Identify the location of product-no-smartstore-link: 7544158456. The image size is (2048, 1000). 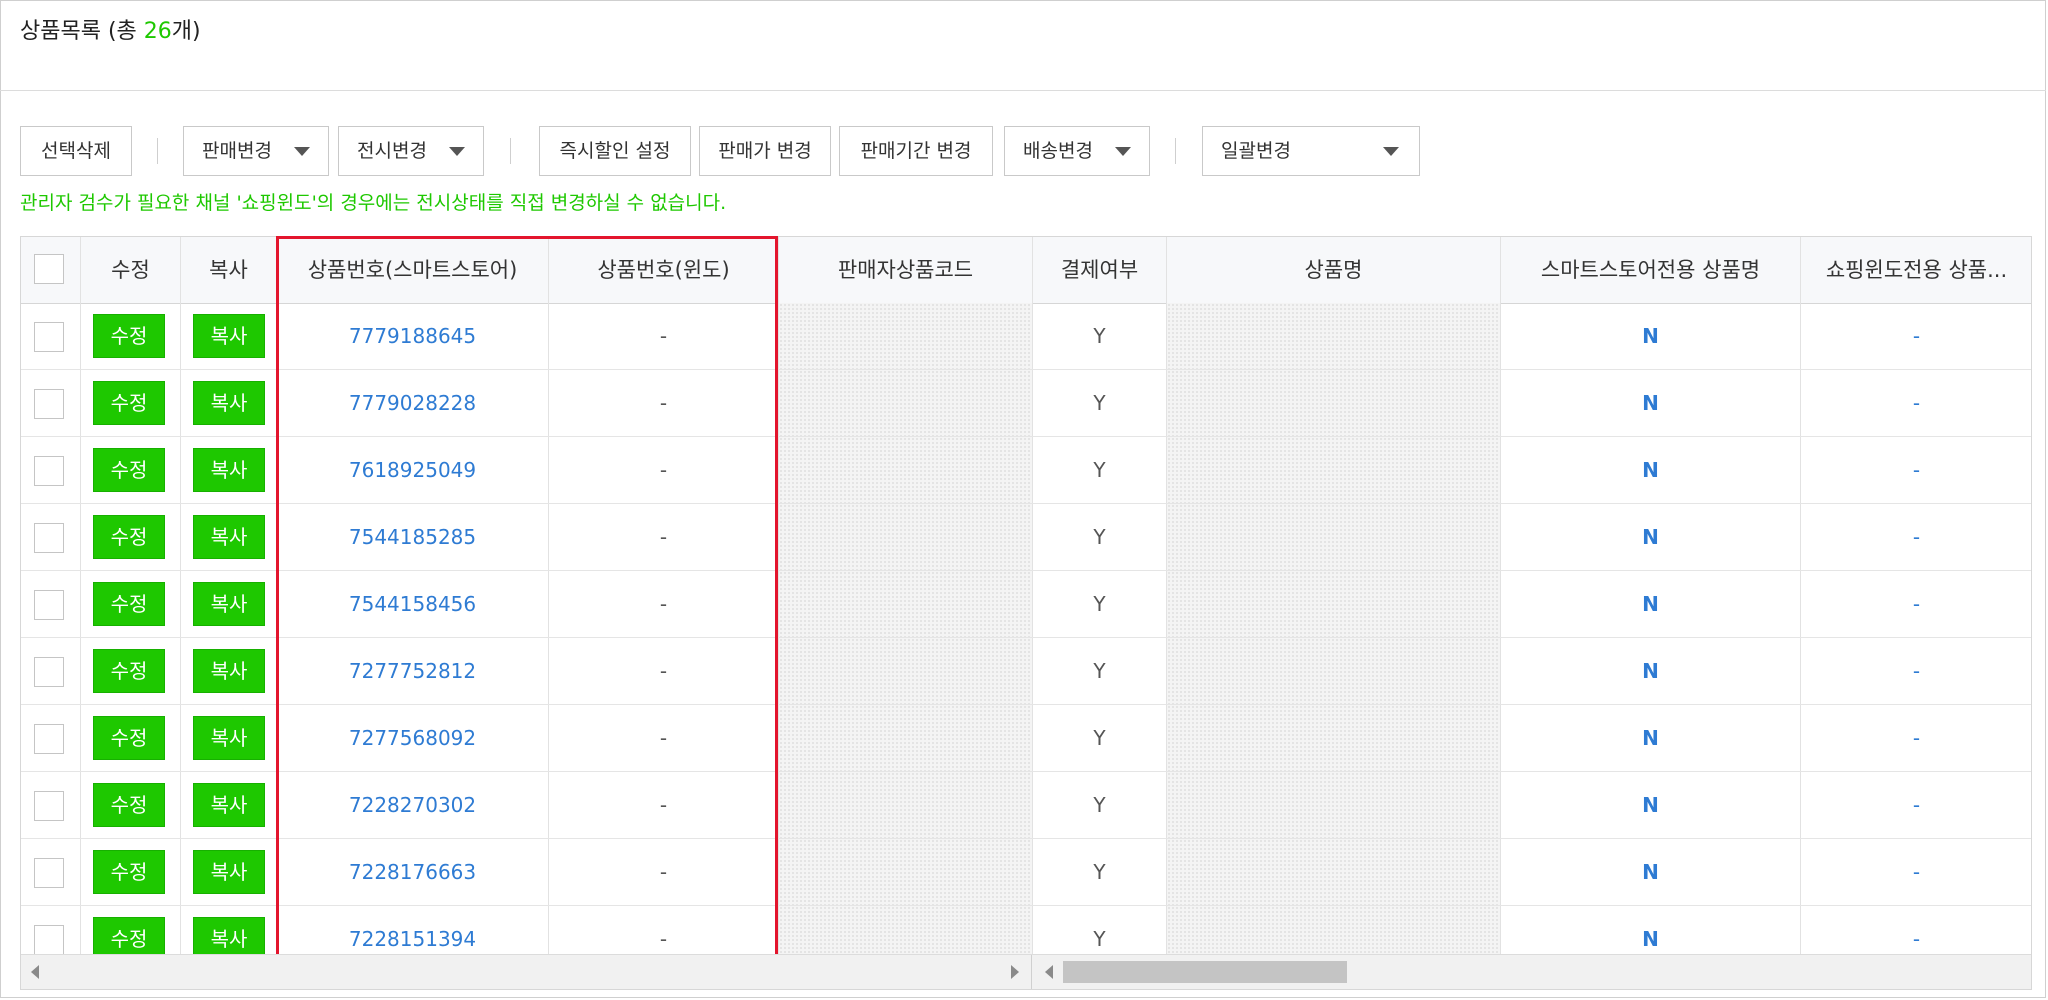
(413, 604).